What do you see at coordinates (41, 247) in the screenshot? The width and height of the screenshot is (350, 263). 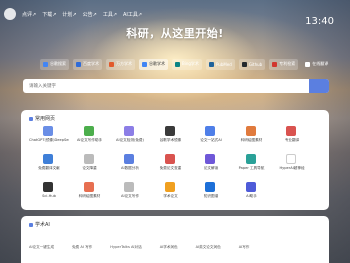 I see `ai-item-0: AI论文一键生成` at bounding box center [41, 247].